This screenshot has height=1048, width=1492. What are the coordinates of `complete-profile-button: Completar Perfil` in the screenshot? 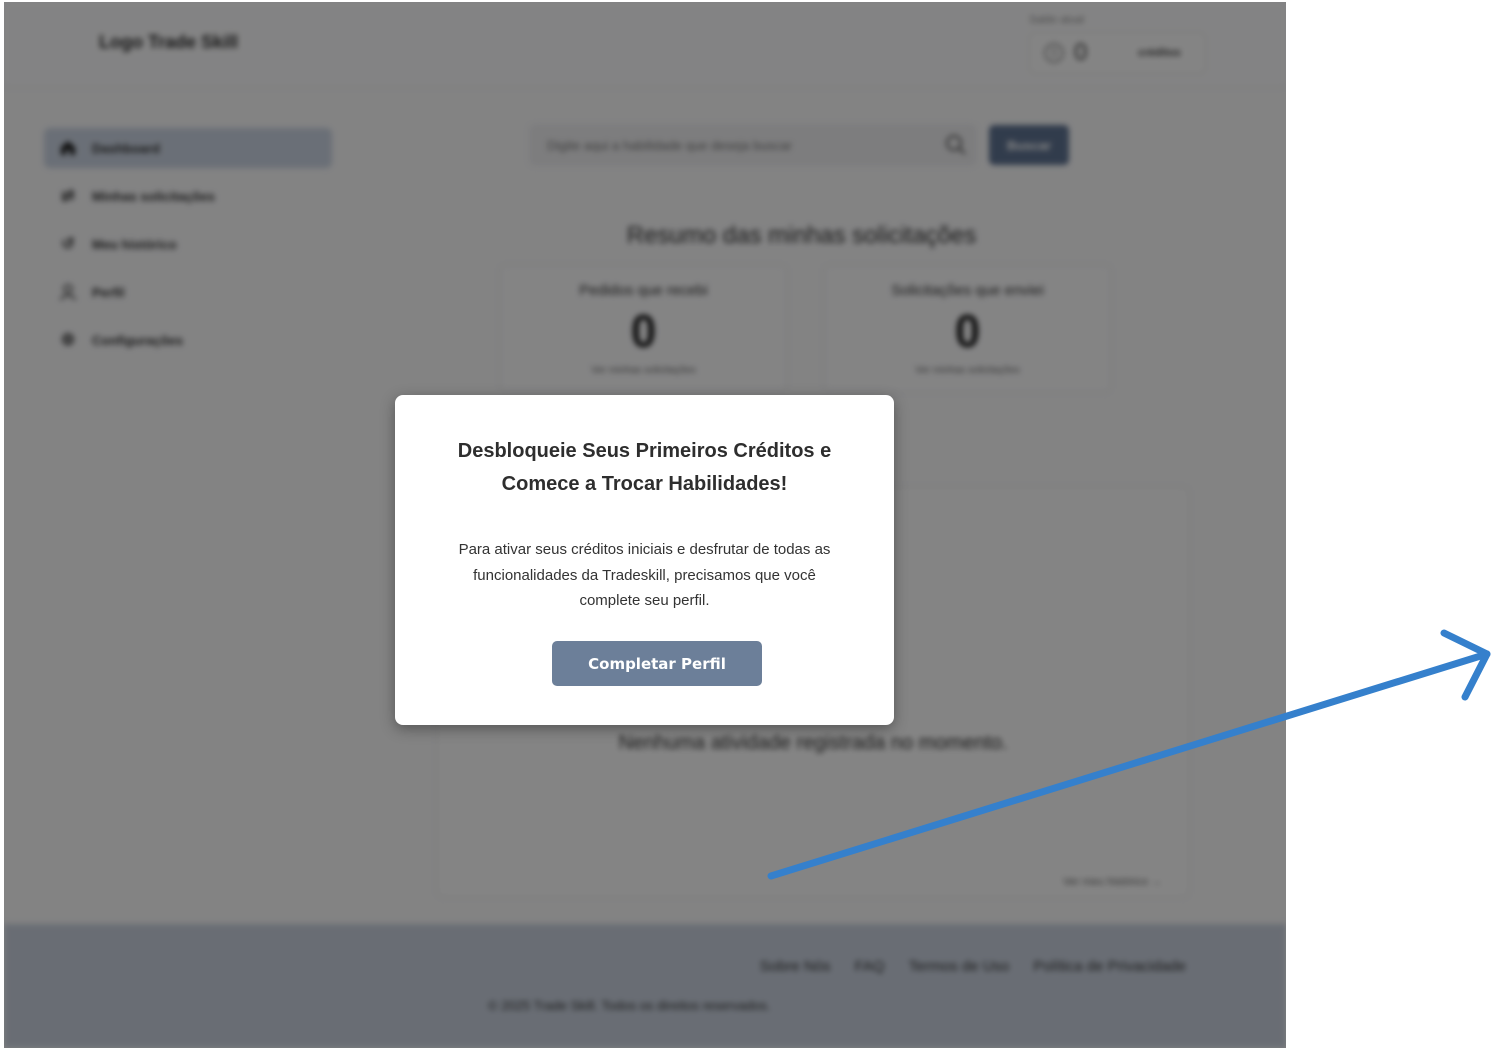 It's located at (657, 663).